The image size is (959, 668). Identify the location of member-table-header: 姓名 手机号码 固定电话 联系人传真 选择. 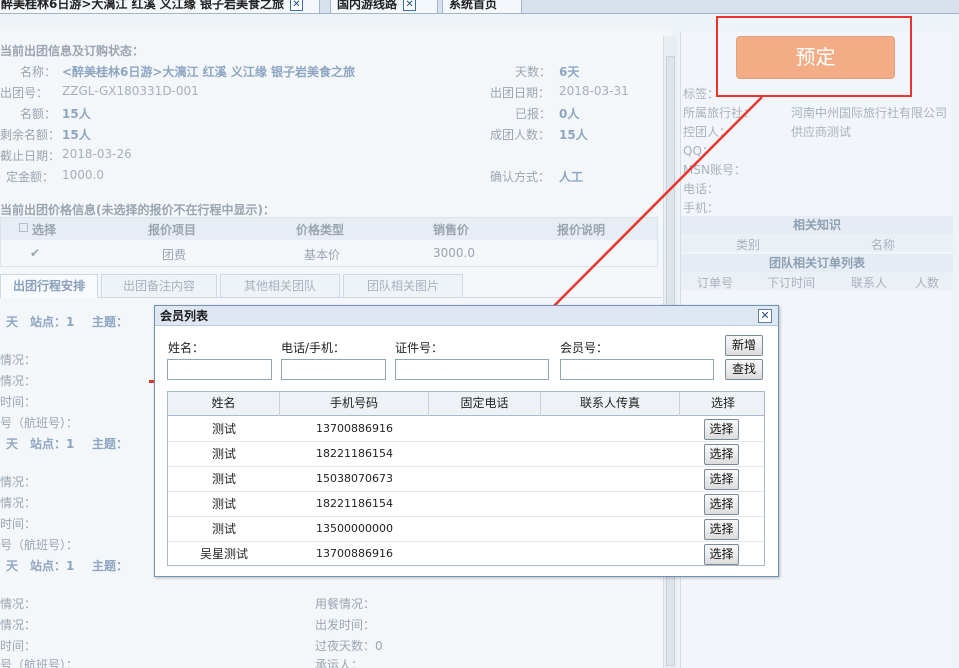
(466, 404).